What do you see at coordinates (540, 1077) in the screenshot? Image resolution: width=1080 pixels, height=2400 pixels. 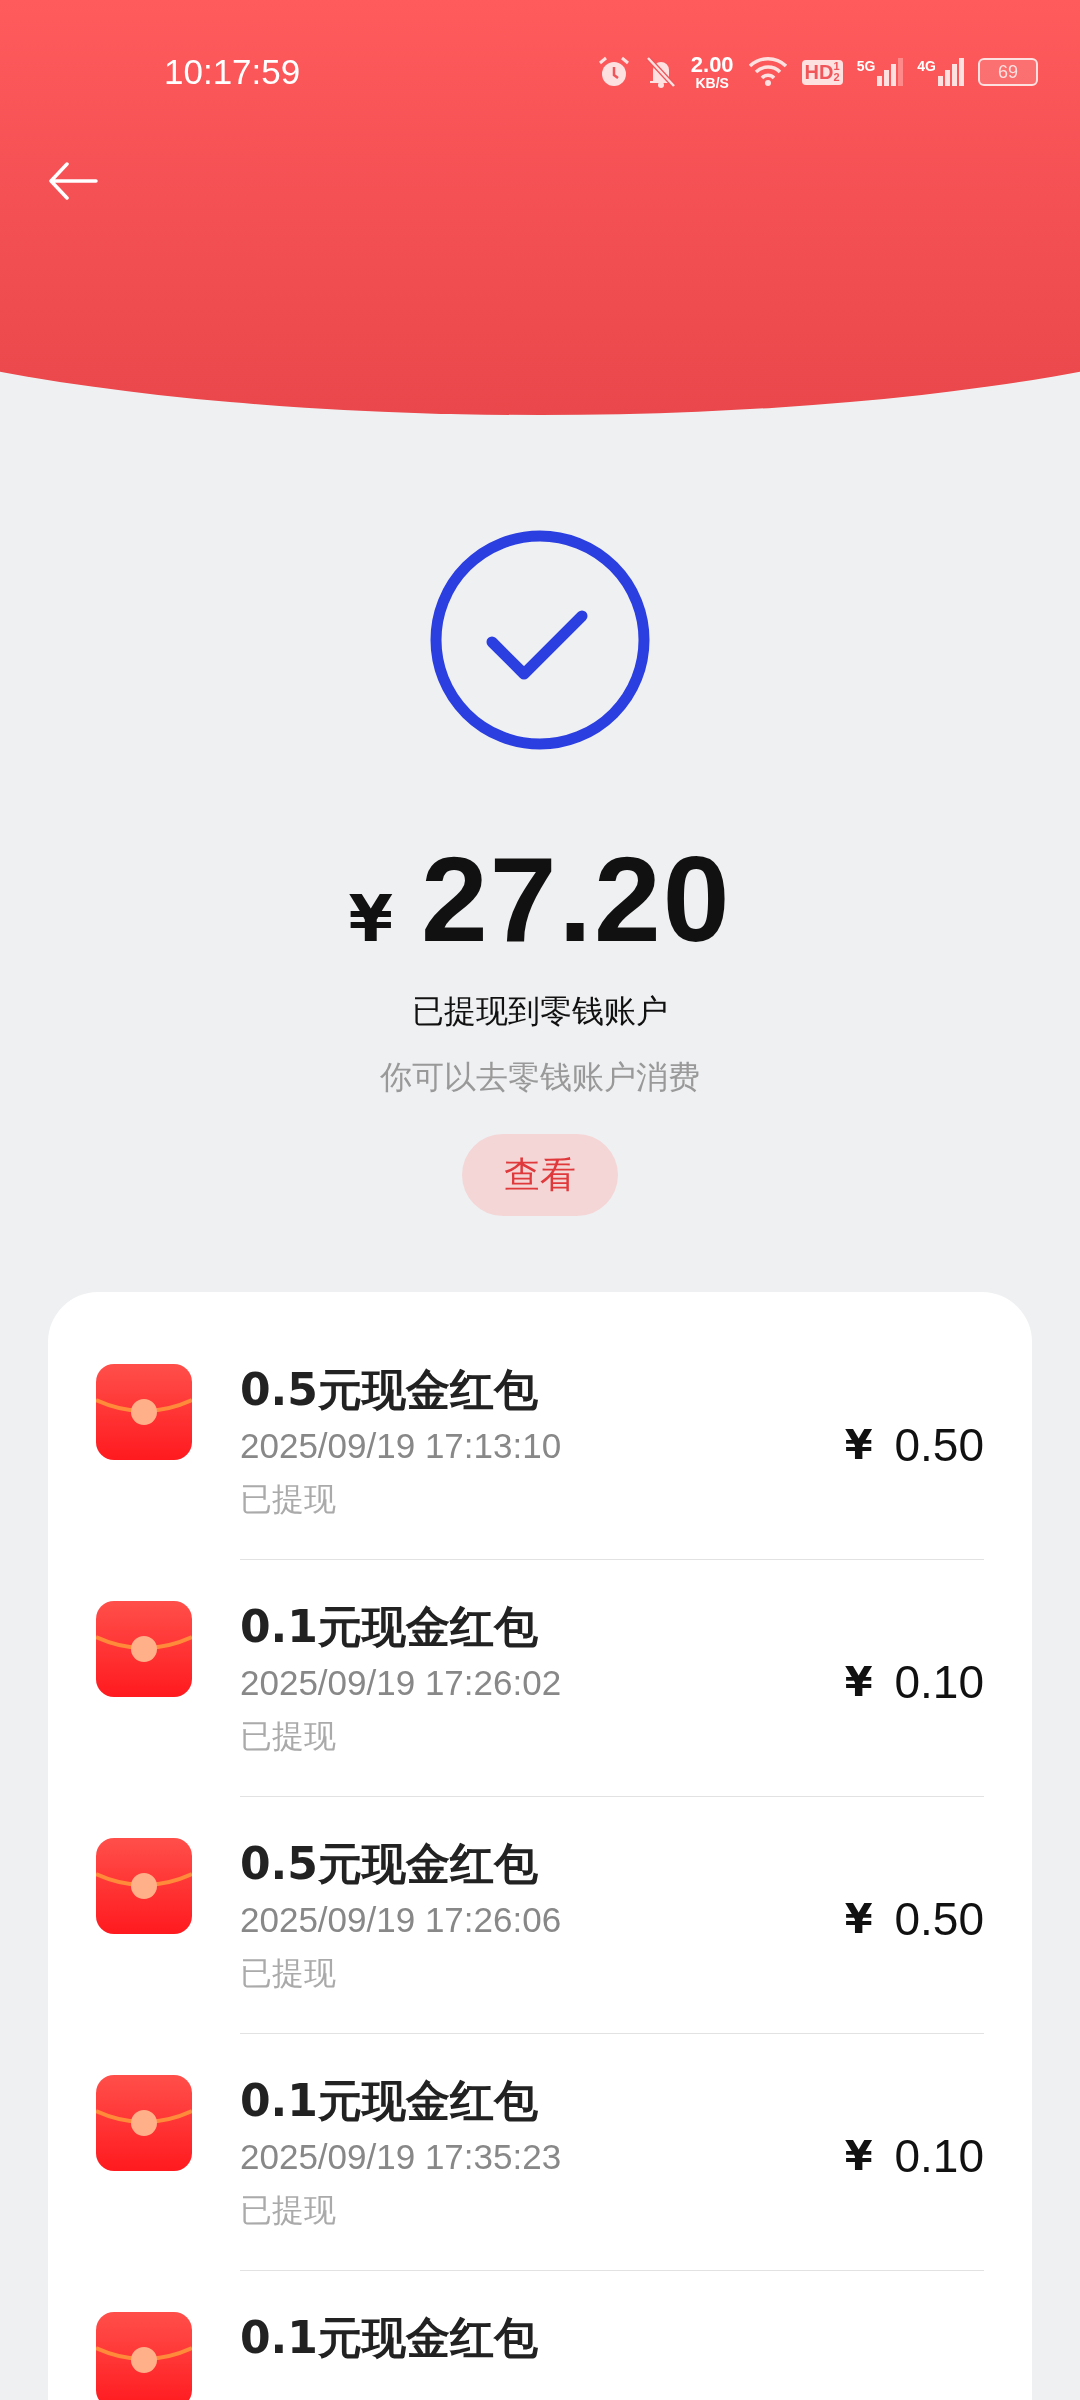 I see `result-subtitle: 你可以去零钱账户消费` at bounding box center [540, 1077].